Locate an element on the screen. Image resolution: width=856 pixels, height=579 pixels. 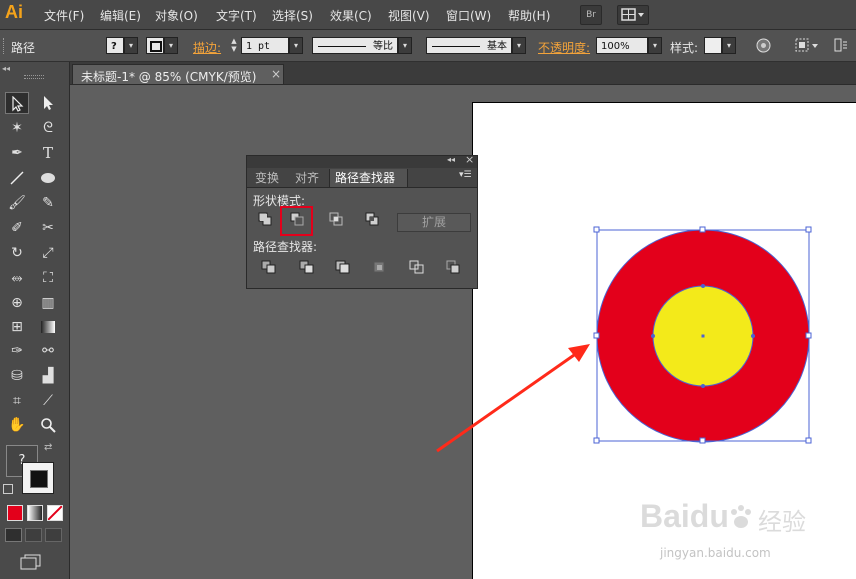
panel-header: ◂◂ × is located at coordinates (362, 160).